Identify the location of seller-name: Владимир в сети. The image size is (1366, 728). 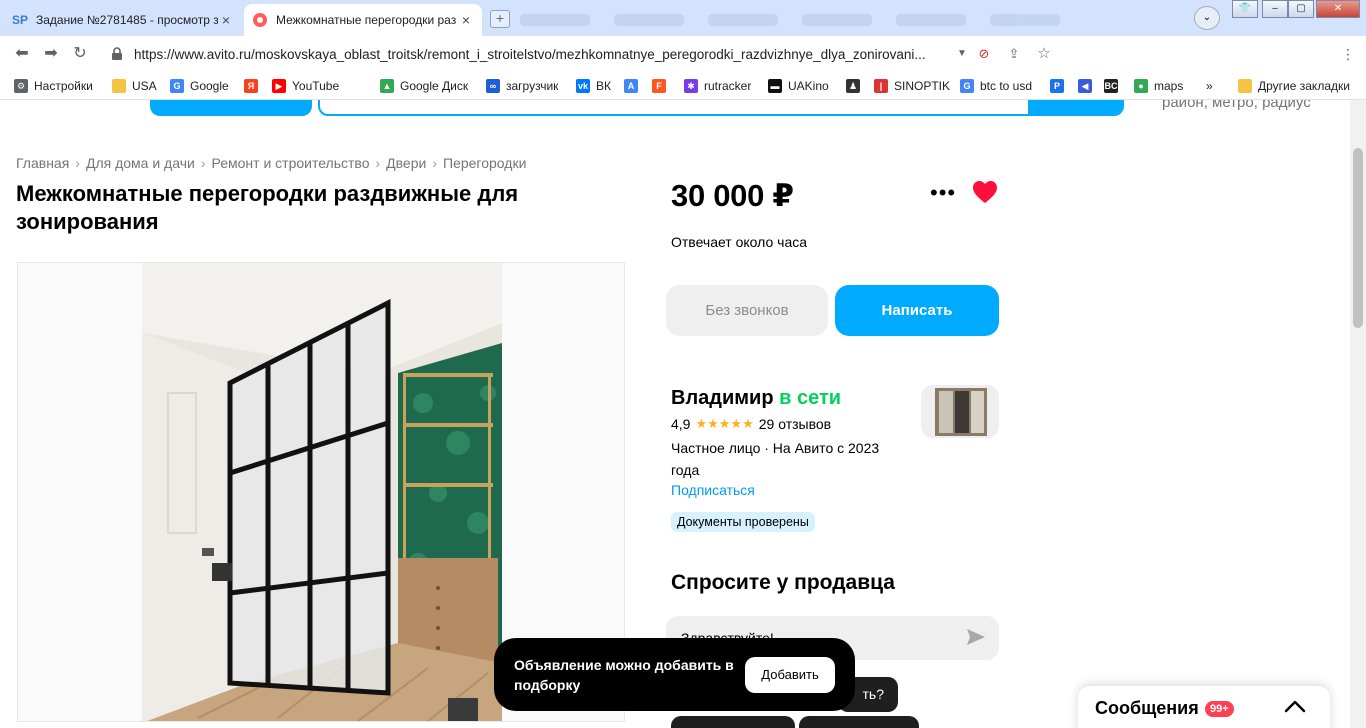
(756, 398).